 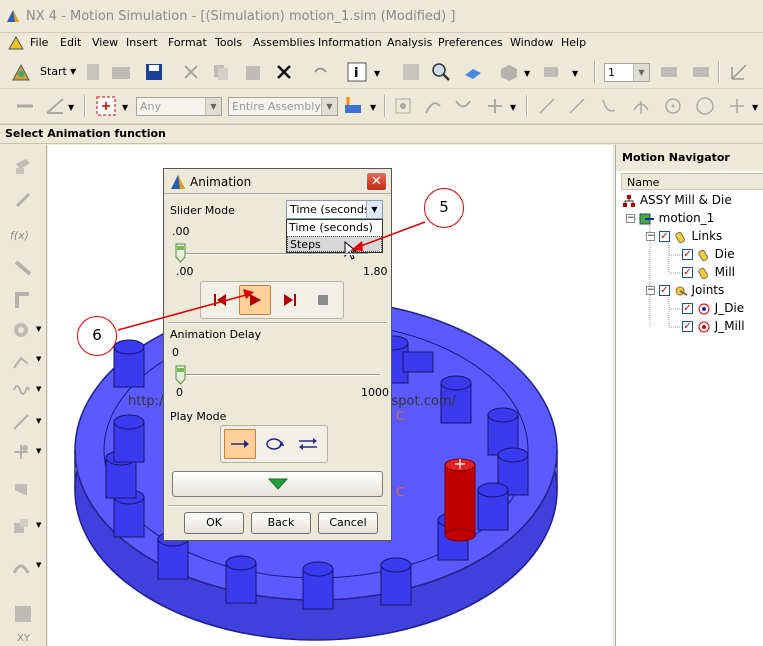 I want to click on snap-mid-icon, so click(x=495, y=106).